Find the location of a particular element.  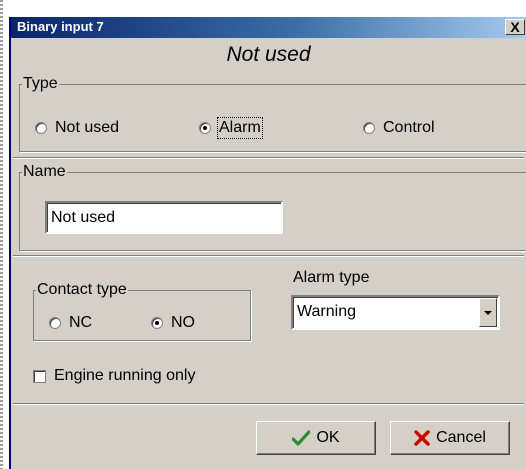

close-button: X is located at coordinates (515, 27).